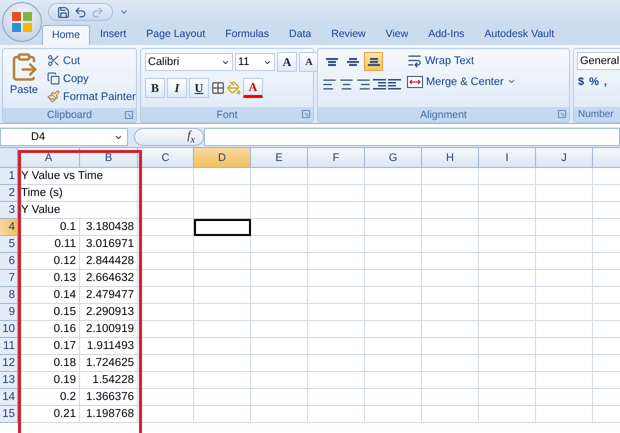  Describe the element at coordinates (461, 60) in the screenshot. I see `wrap-text-button: Wrap Text` at that location.